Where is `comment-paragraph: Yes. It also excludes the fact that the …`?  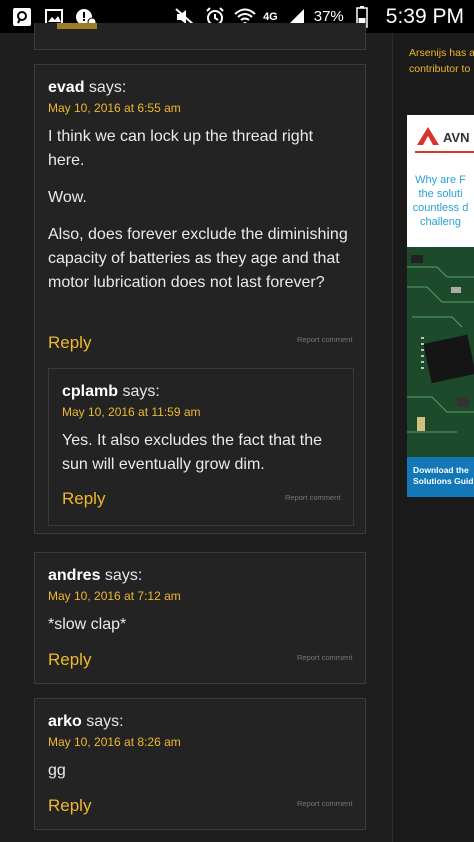 comment-paragraph: Yes. It also excludes the fact that the … is located at coordinates (192, 452).